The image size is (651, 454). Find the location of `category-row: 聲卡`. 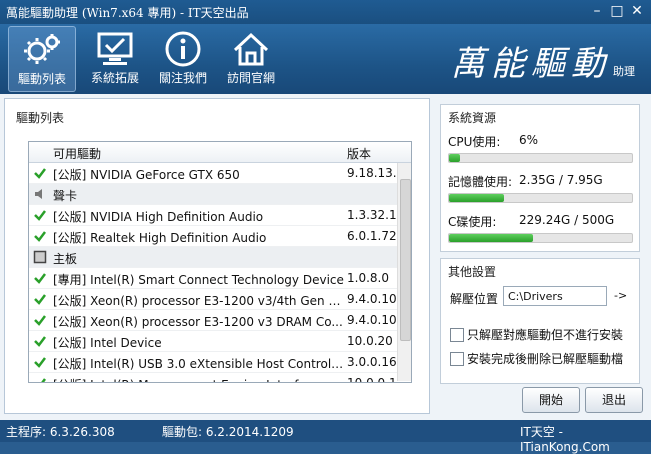

category-row: 聲卡 is located at coordinates (213, 194).